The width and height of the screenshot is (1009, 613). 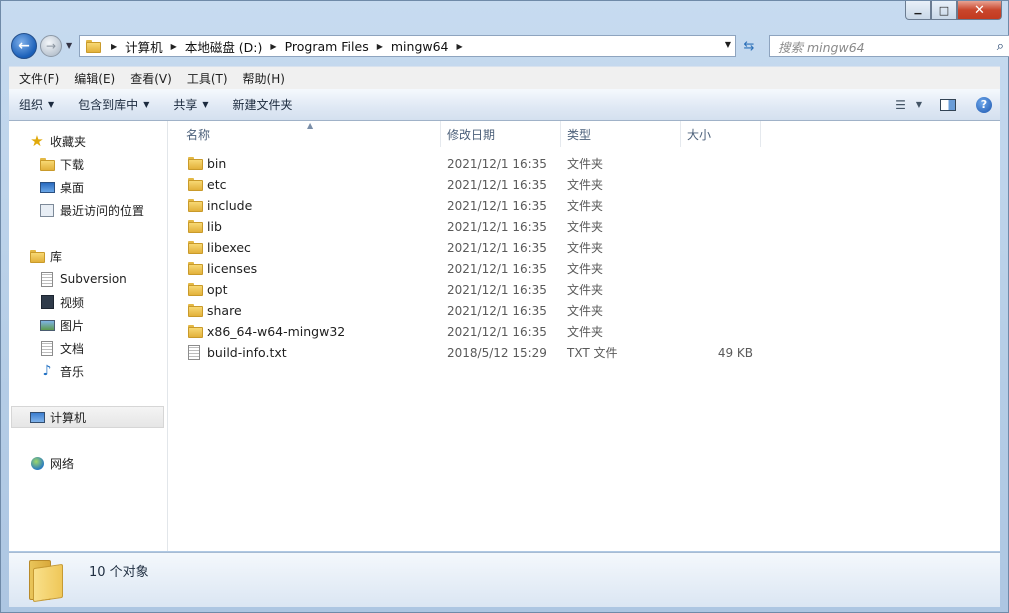 I want to click on breadcrumb-drive-d: 本地磁盘 (D:), so click(x=224, y=46).